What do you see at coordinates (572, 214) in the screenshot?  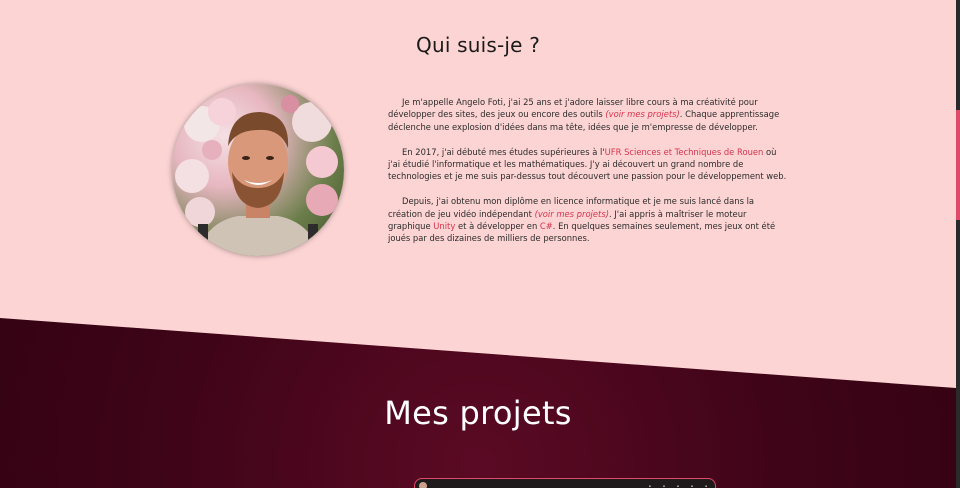 I see `projects-link-2: (voir mes projets)` at bounding box center [572, 214].